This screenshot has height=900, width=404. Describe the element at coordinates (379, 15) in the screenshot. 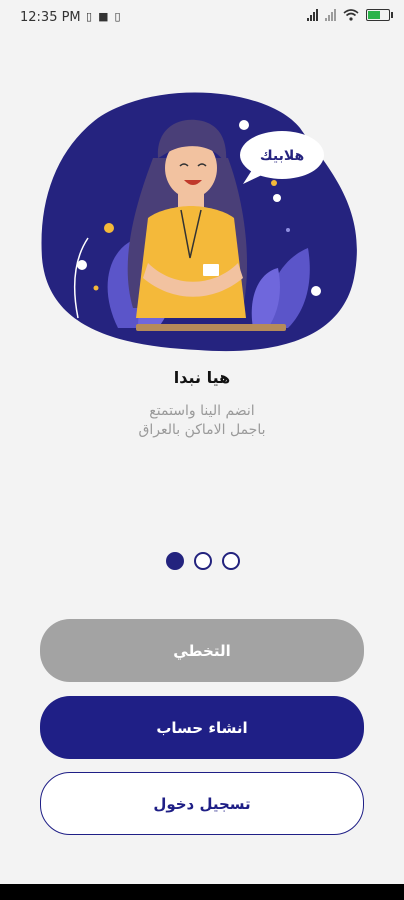

I see `battery-icon` at that location.